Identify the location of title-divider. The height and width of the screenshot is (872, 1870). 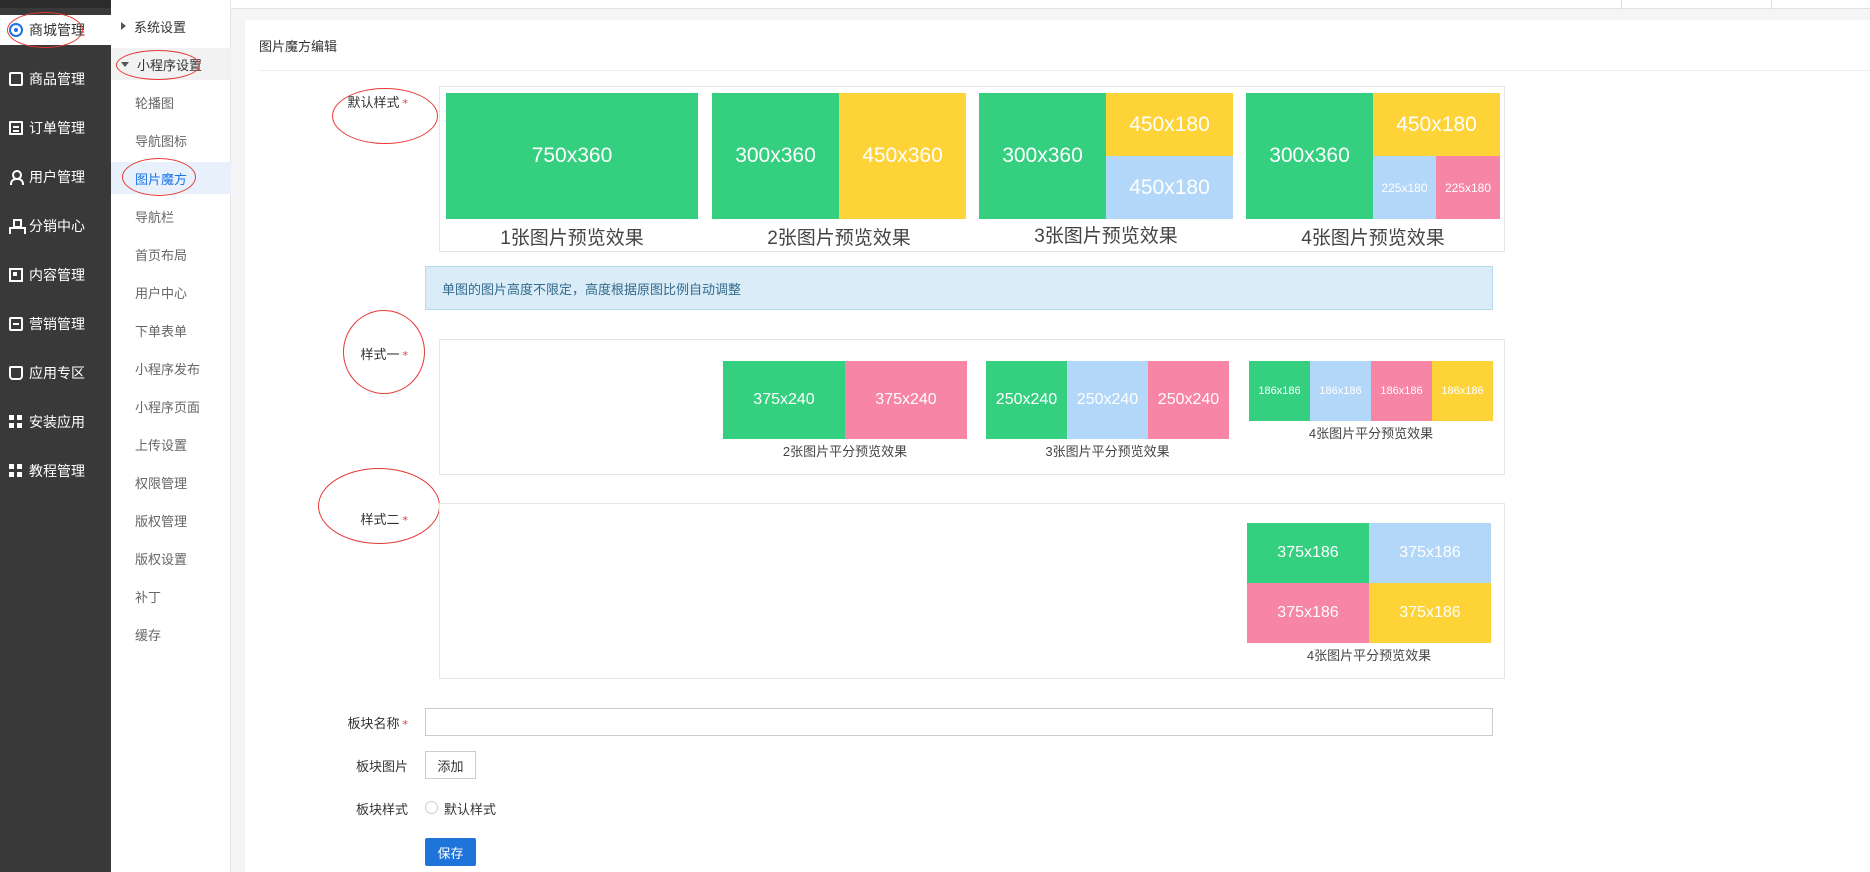
(1064, 70).